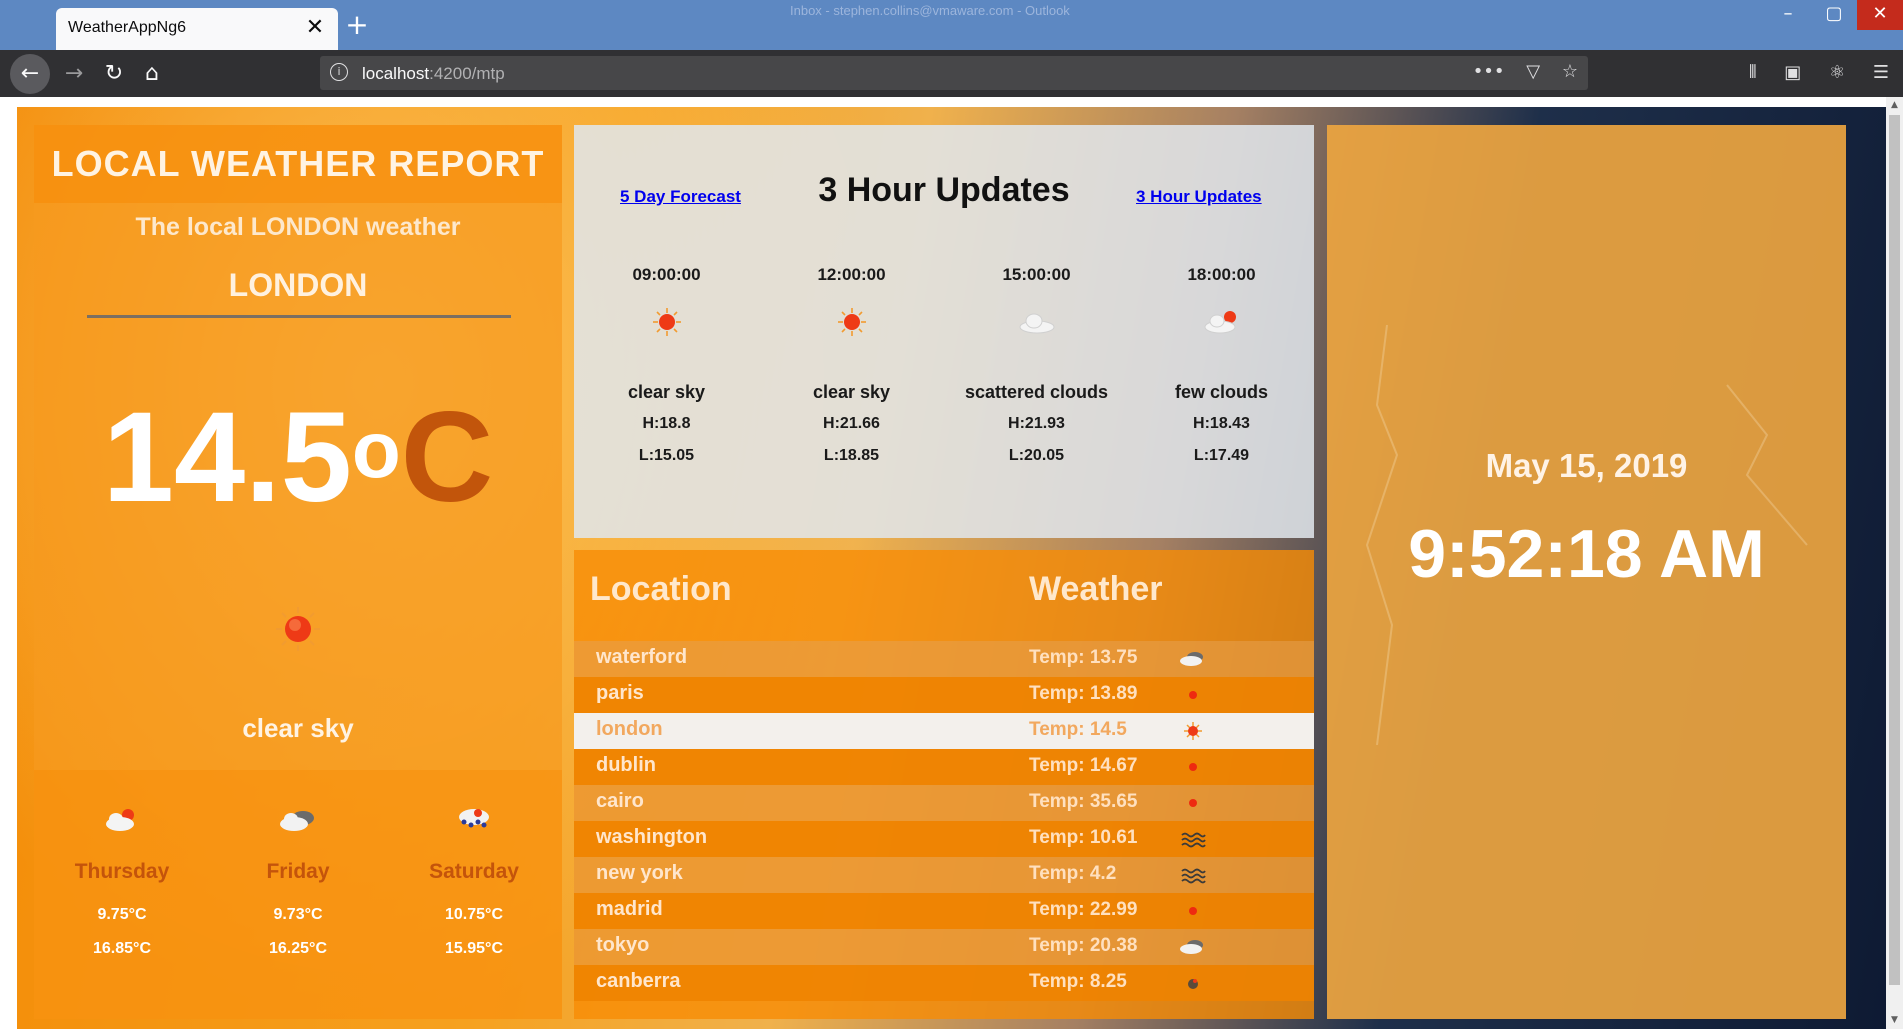 This screenshot has height=1029, width=1903. What do you see at coordinates (298, 164) in the screenshot?
I see `local-weather-title: LOCAL WEATHER REPORT` at bounding box center [298, 164].